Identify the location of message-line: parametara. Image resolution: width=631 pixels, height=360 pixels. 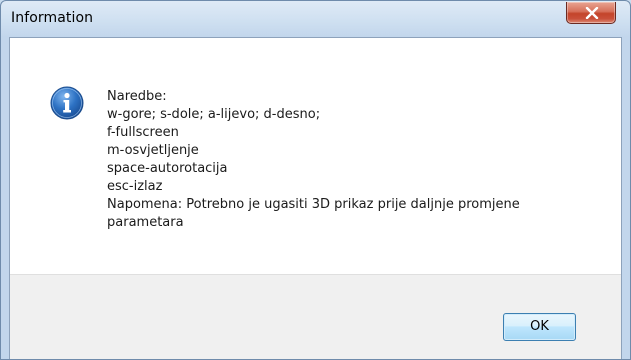
(145, 222).